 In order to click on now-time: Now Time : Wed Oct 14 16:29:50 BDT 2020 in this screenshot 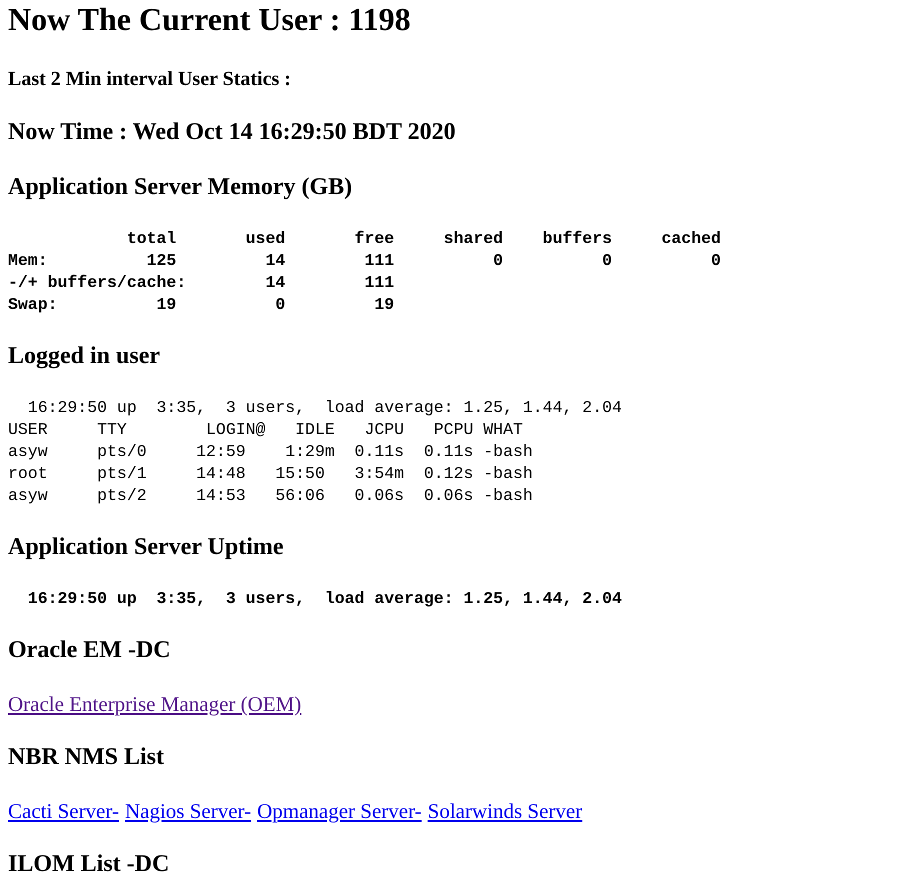, I will do `click(232, 132)`.